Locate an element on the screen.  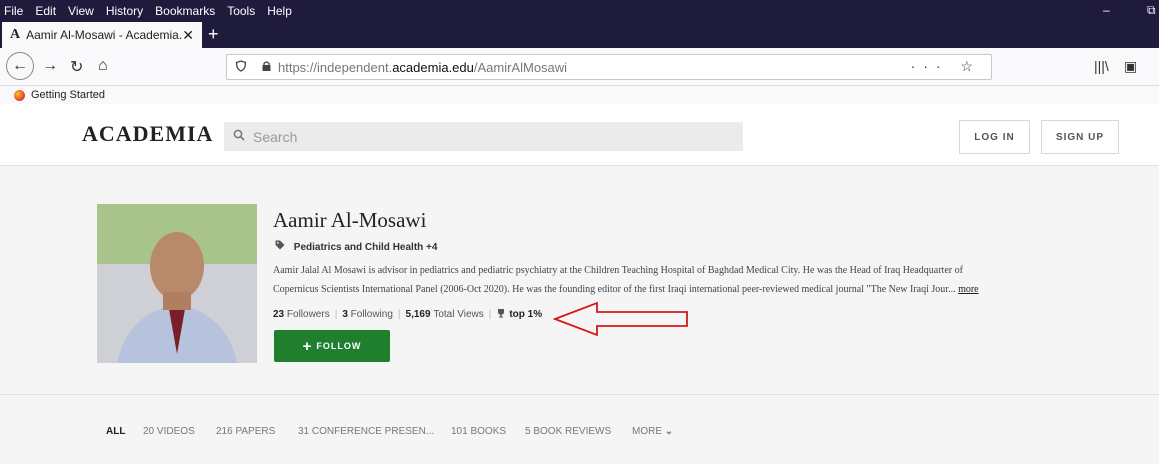
tab-videos: 20 VIDEOS is located at coordinates (169, 431).